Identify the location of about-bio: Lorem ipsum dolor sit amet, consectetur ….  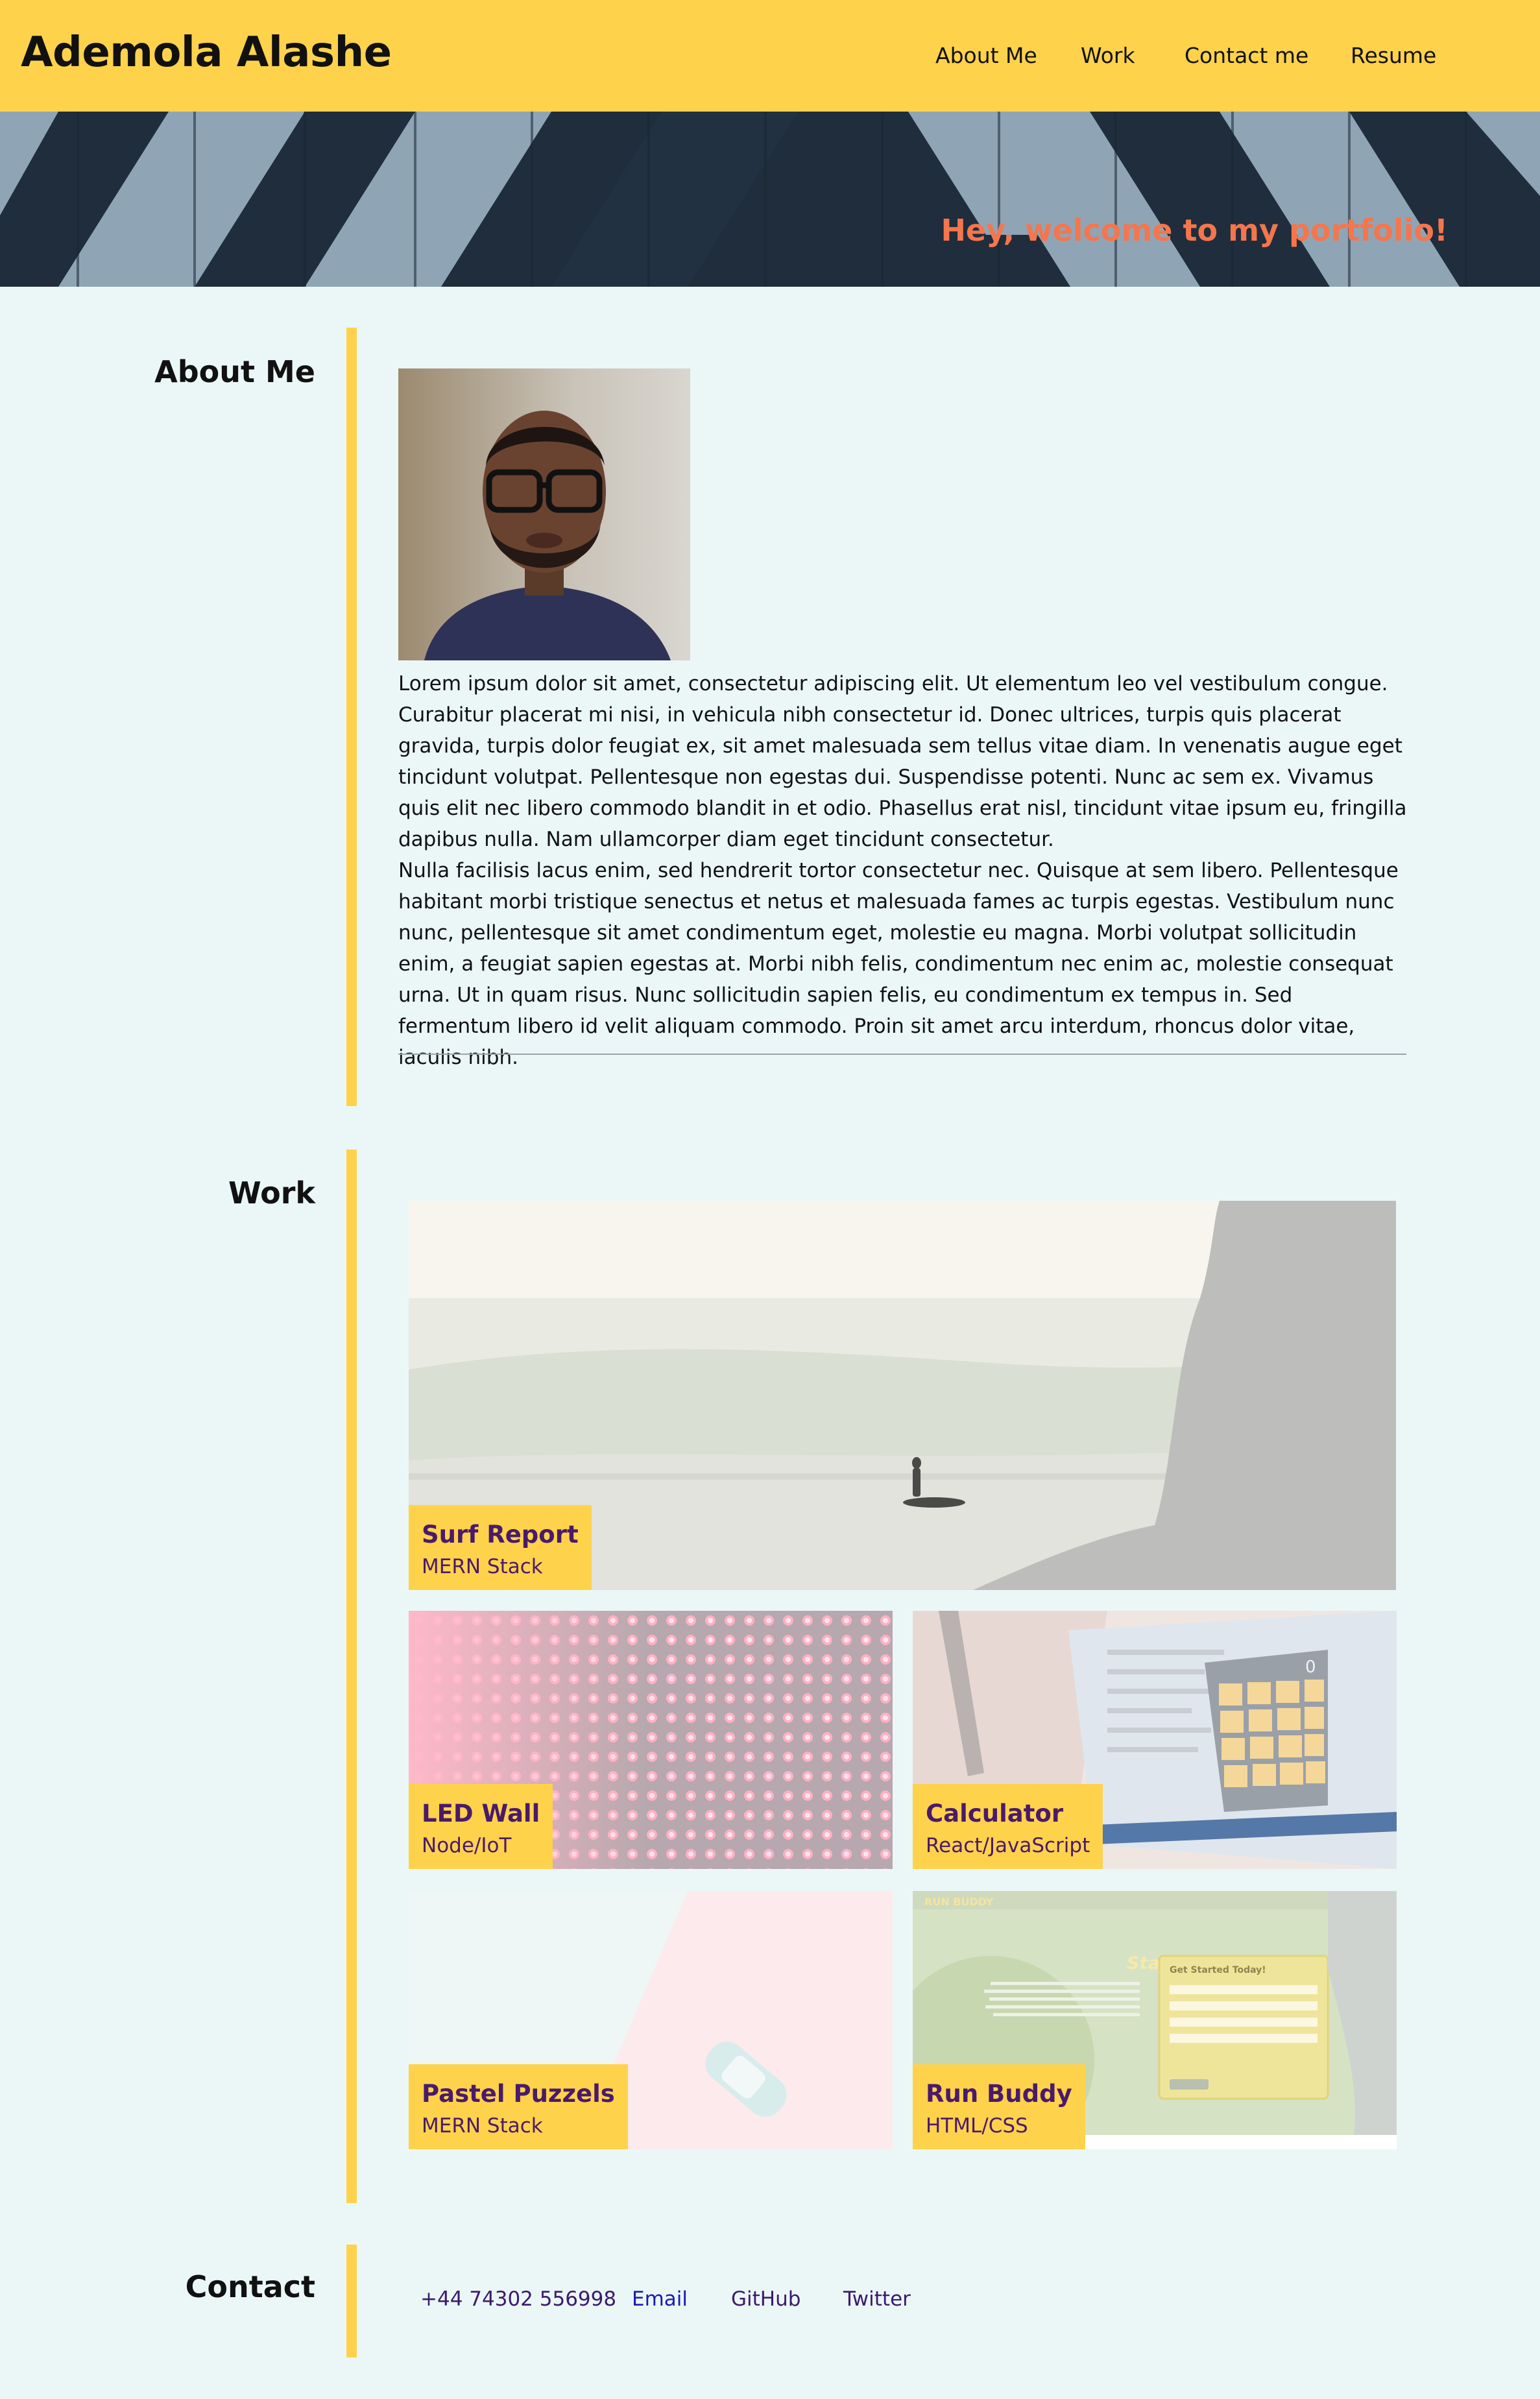
(904, 870).